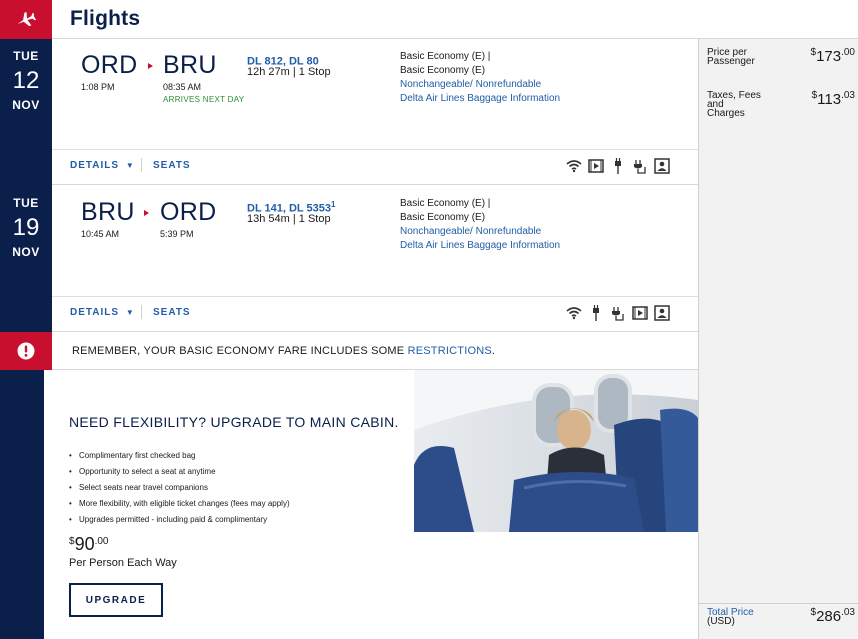  I want to click on list-item: Opportunity to select a seat at anytime, so click(179, 472).